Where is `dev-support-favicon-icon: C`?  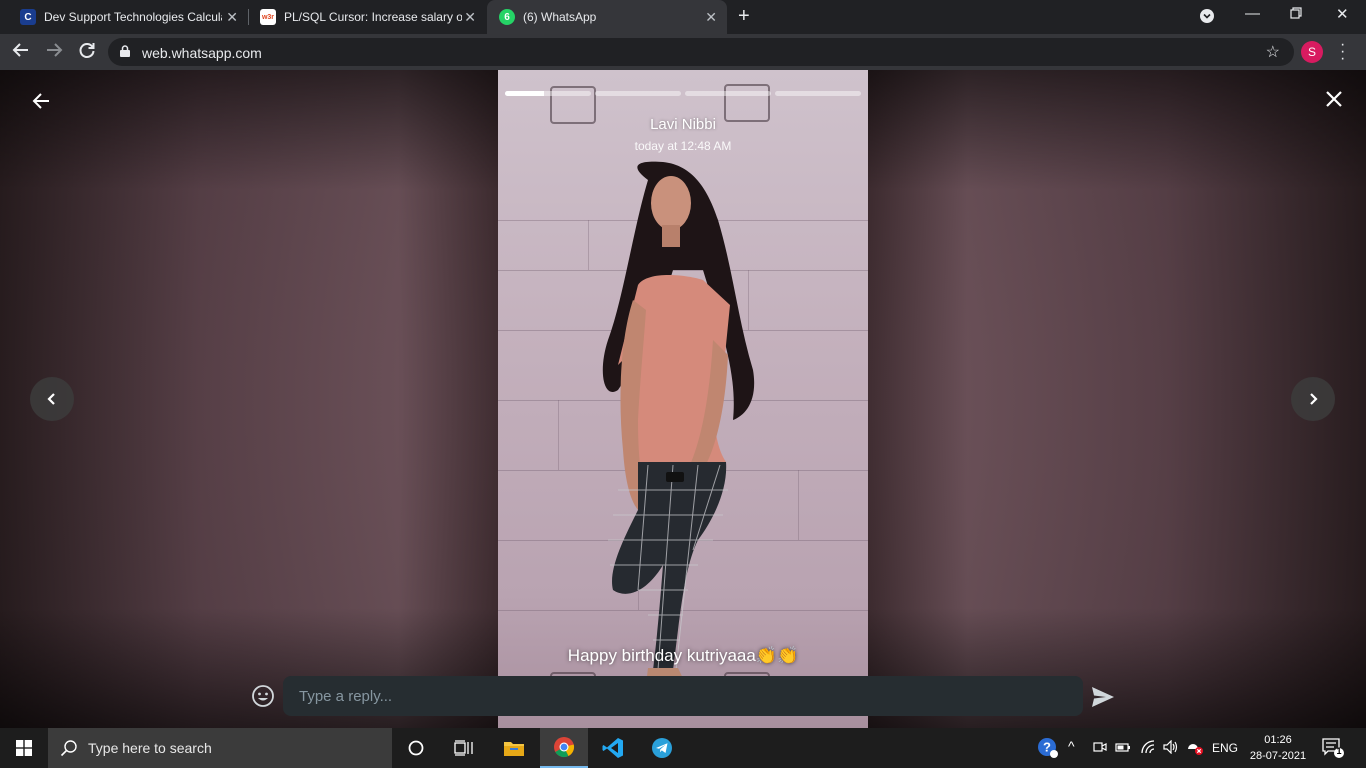 dev-support-favicon-icon: C is located at coordinates (28, 17).